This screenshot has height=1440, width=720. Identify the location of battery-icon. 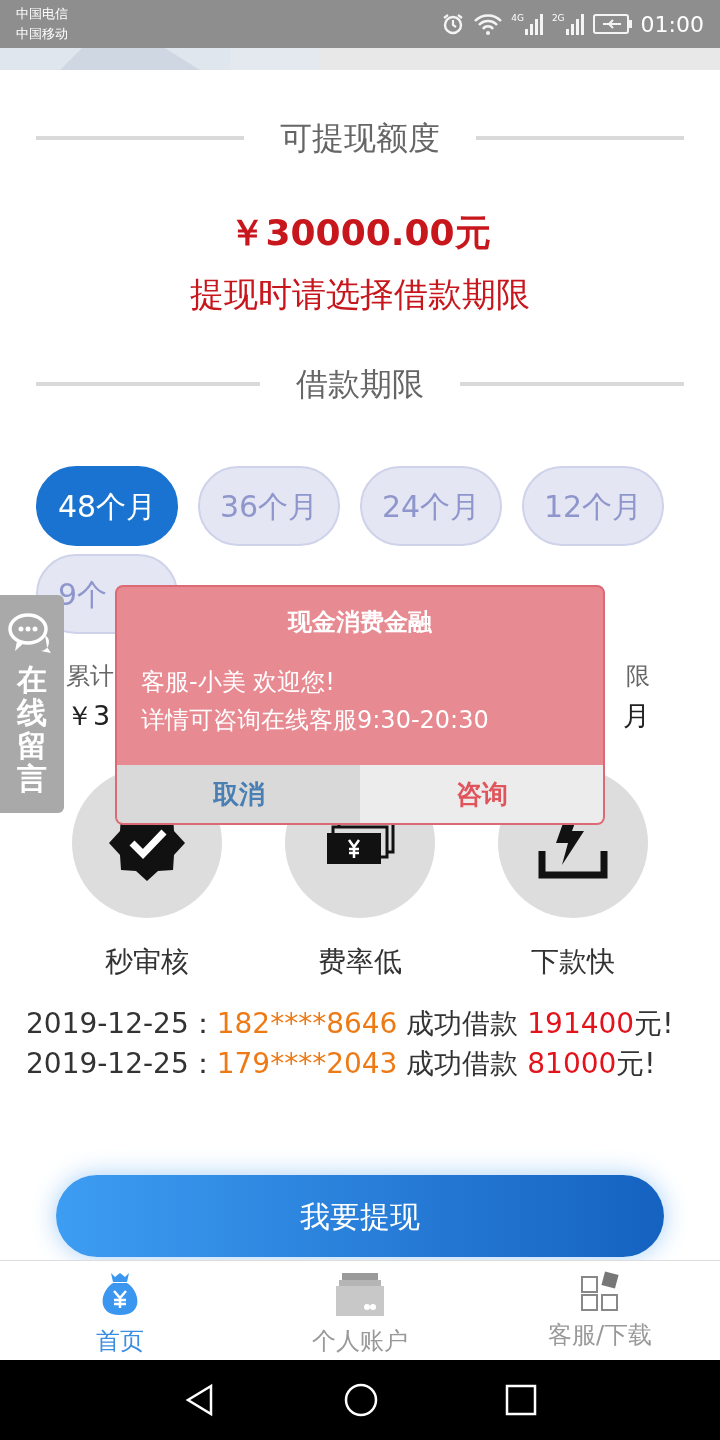
(612, 24).